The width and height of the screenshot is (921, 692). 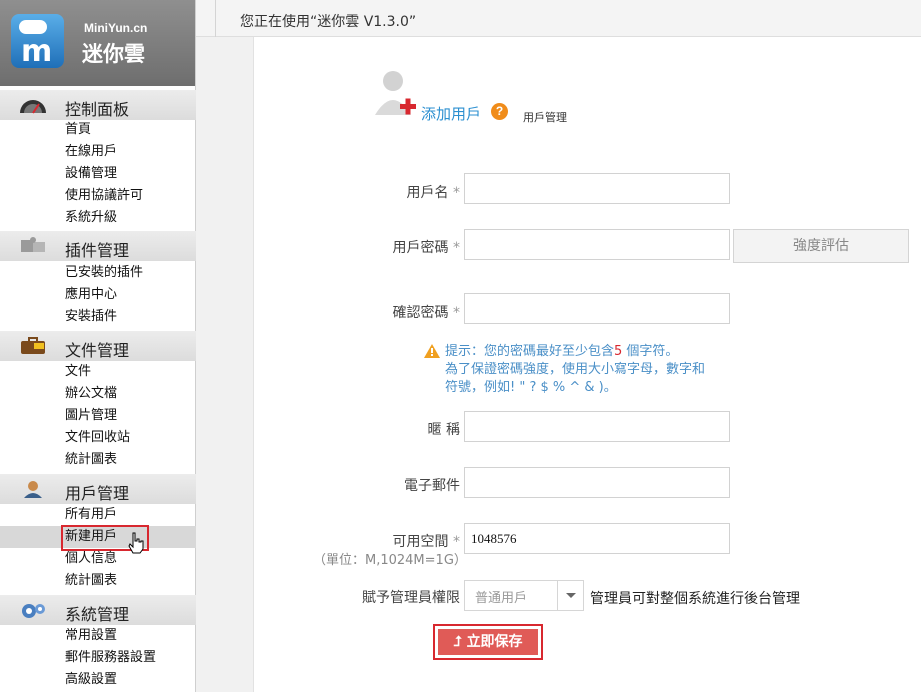 What do you see at coordinates (97, 350) in the screenshot?
I see `section-title: 文件管理` at bounding box center [97, 350].